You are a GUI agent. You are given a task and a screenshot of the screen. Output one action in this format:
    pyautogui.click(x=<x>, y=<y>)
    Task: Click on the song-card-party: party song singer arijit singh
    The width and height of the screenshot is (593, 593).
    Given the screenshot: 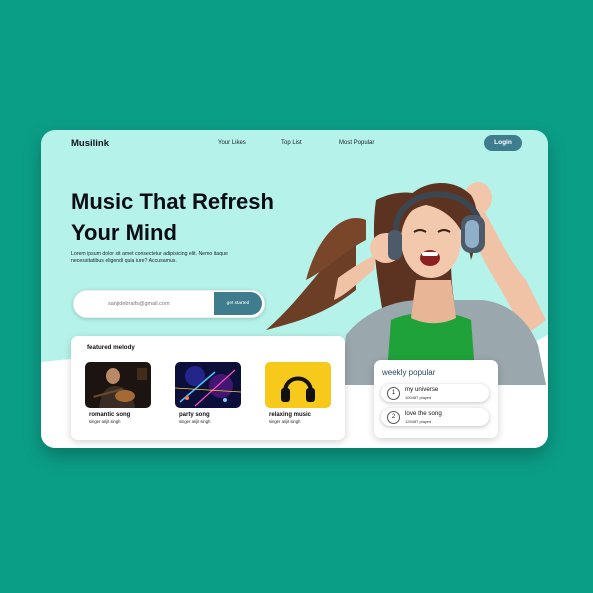 What is the action you would take?
    pyautogui.click(x=208, y=393)
    